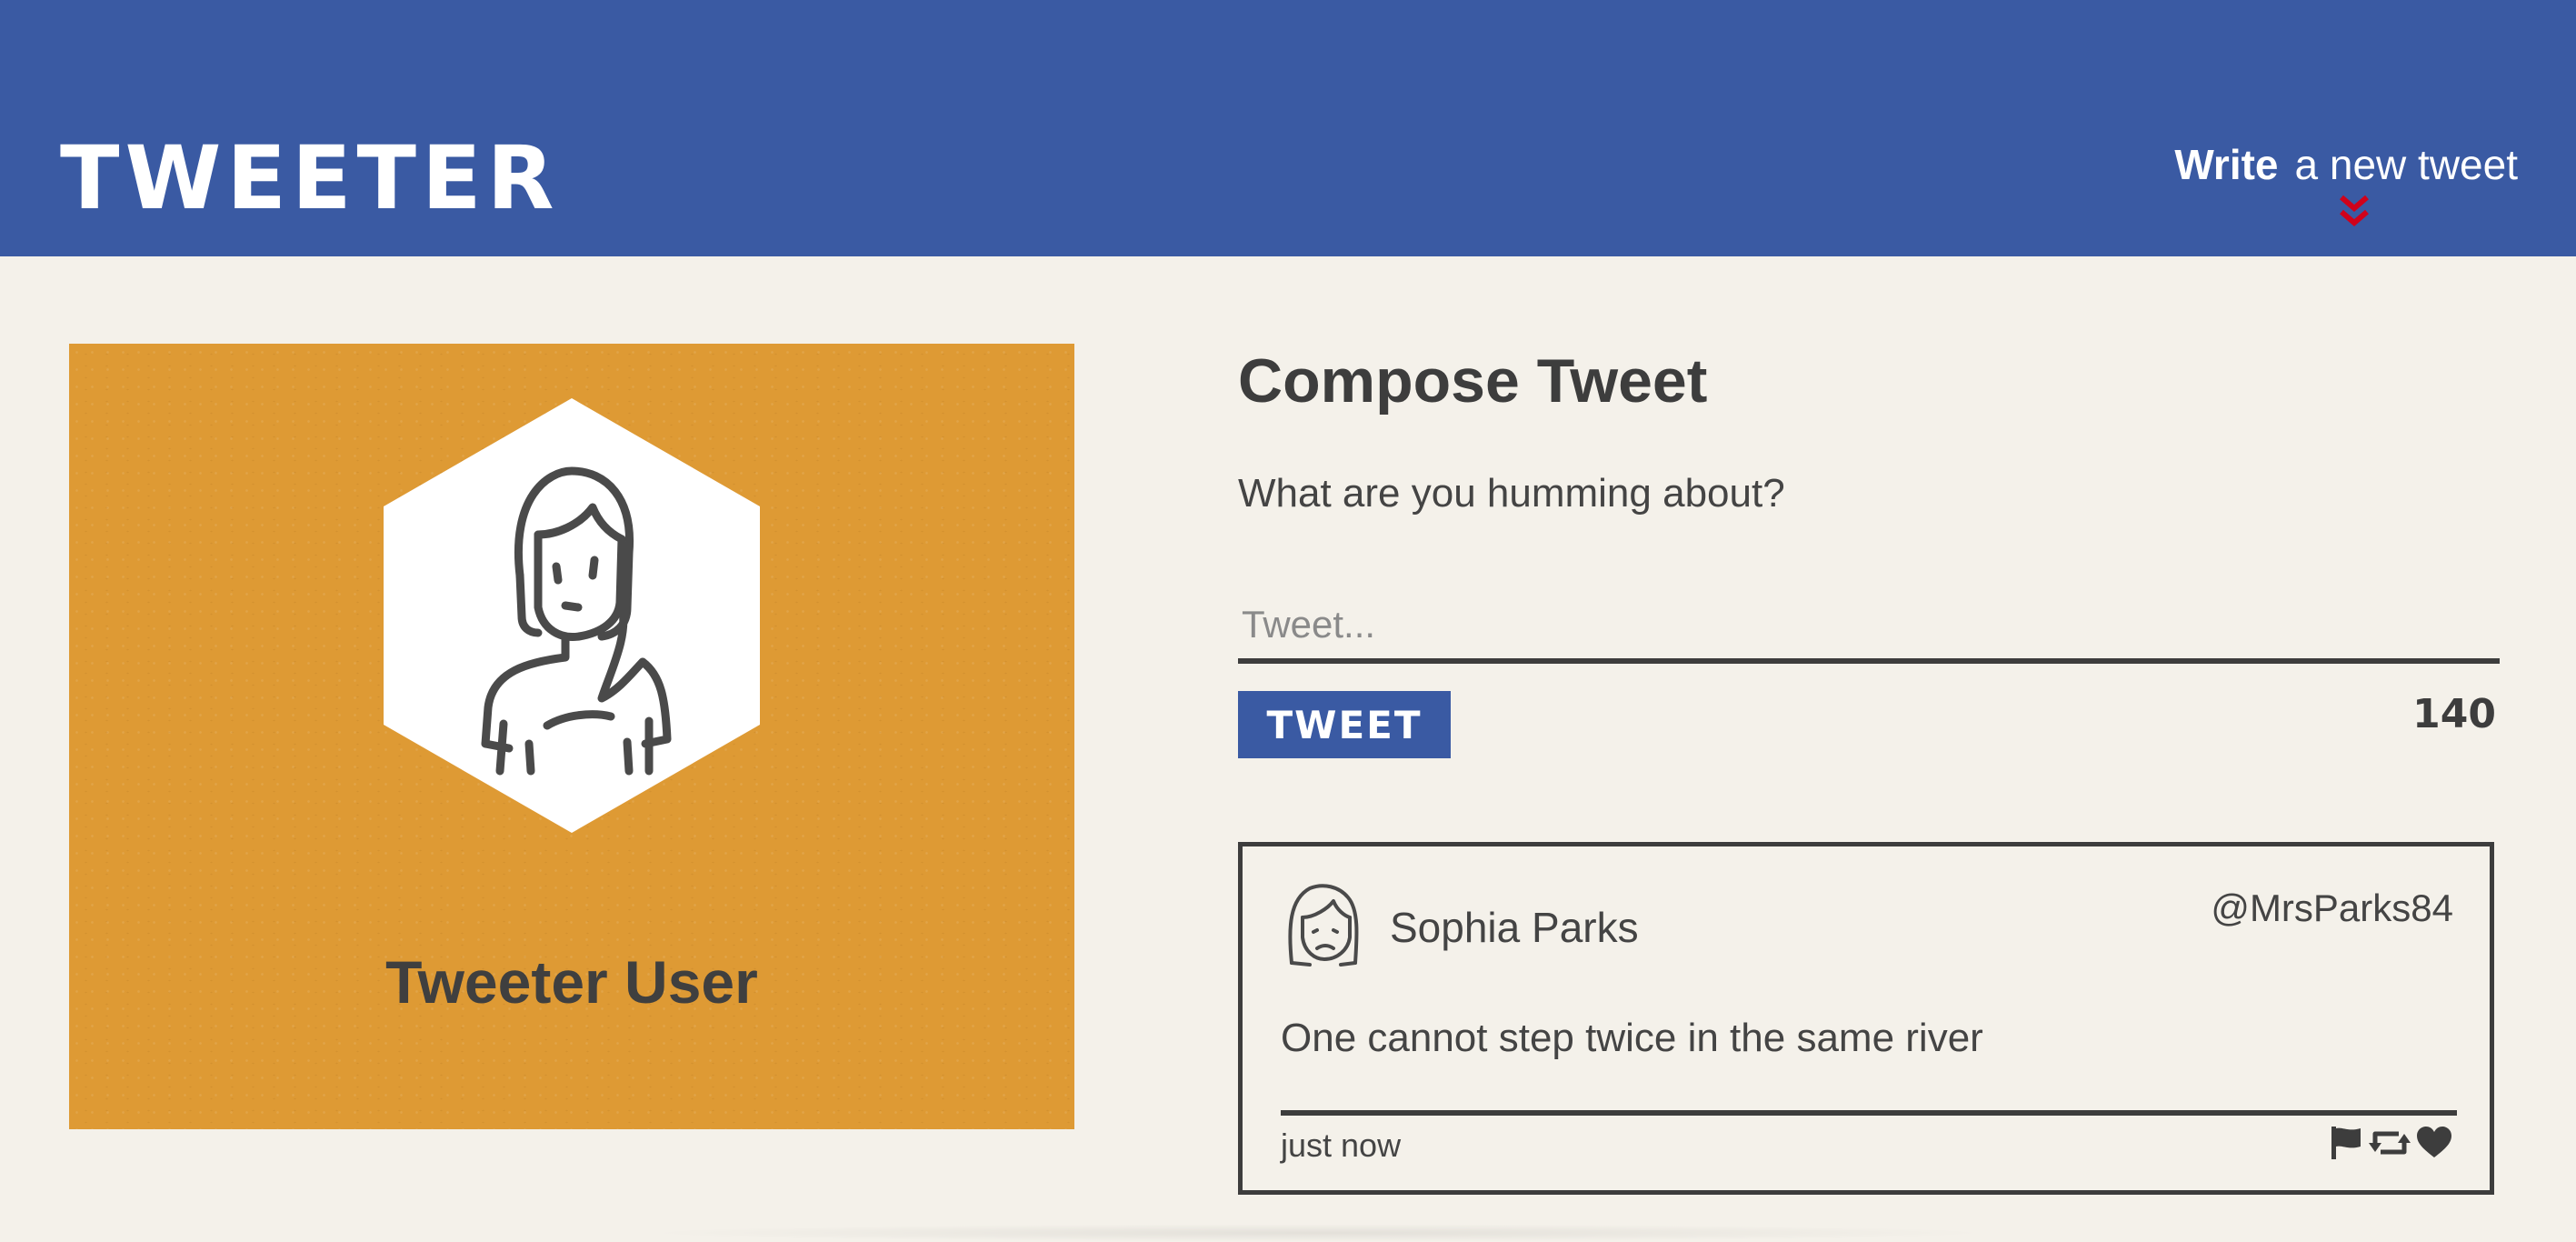  Describe the element at coordinates (2406, 164) in the screenshot. I see `new-tweet-label: a new tweet` at that location.